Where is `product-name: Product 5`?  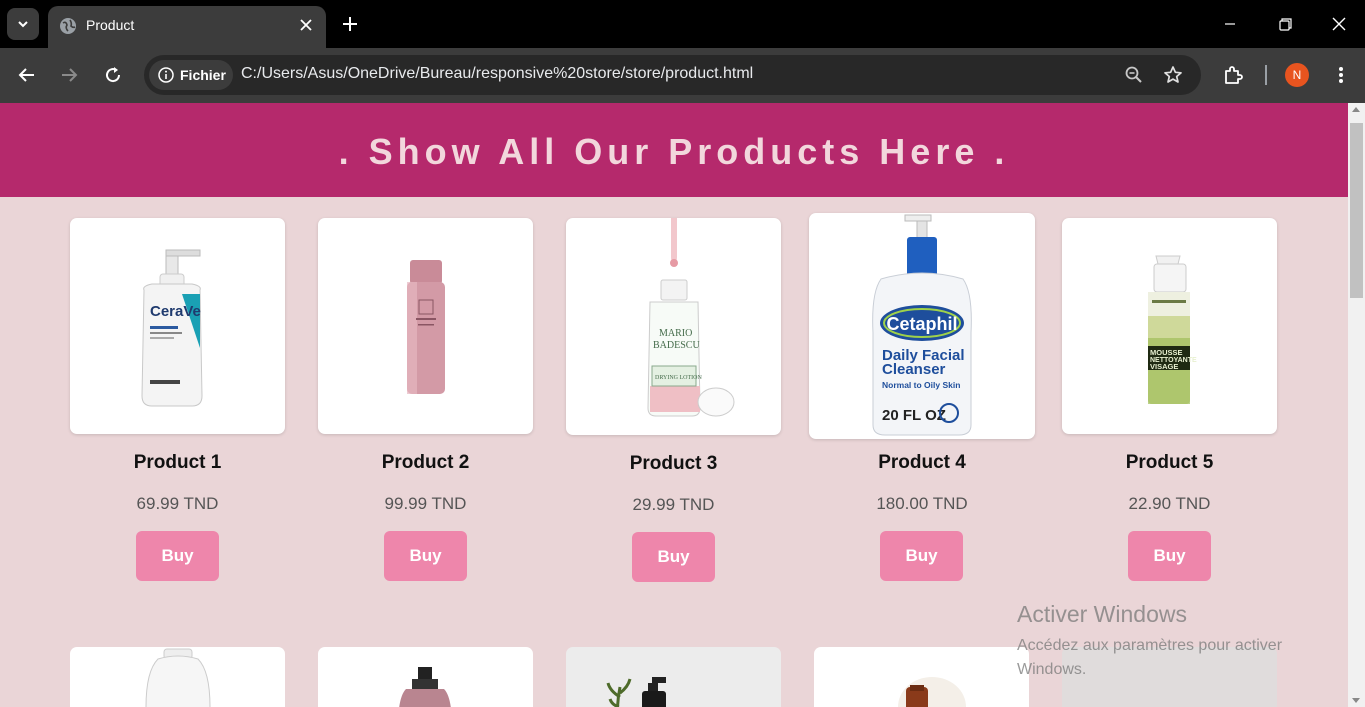 product-name: Product 5 is located at coordinates (1169, 462).